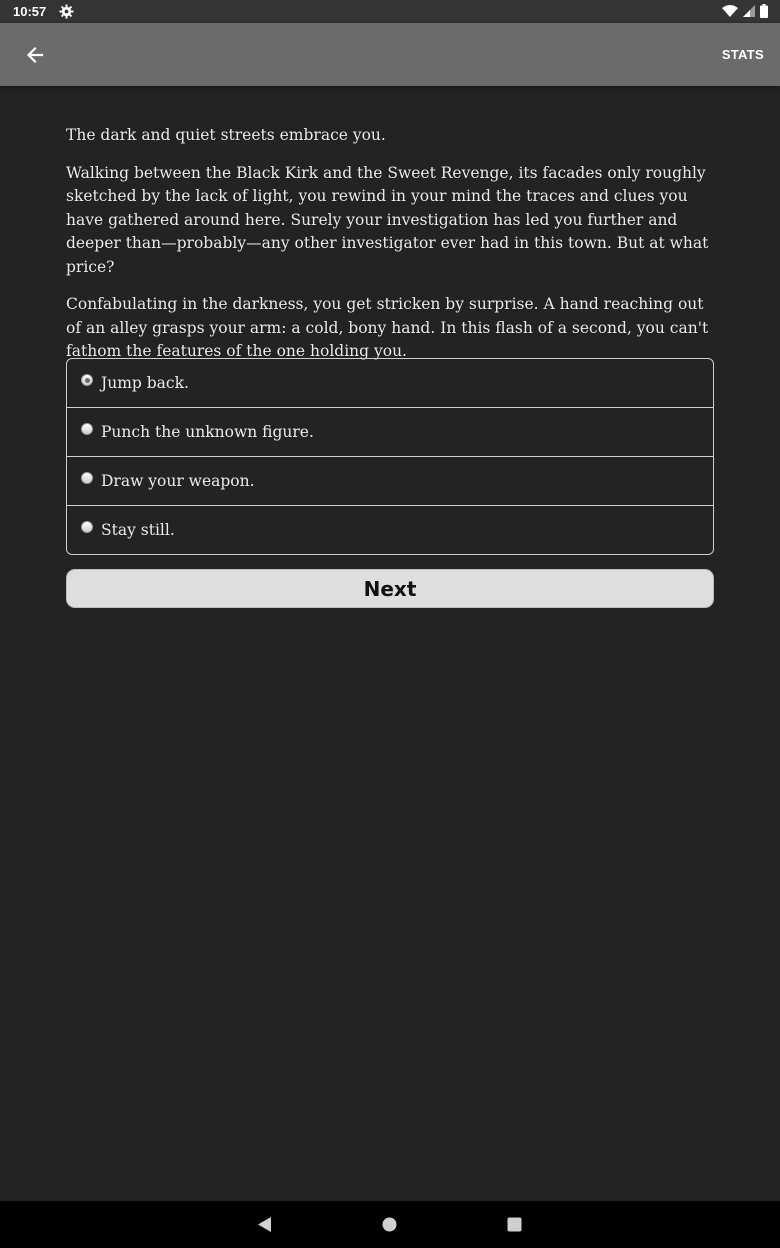 The width and height of the screenshot is (780, 1248). What do you see at coordinates (390, 431) in the screenshot?
I see `choice-option: Punch the unknown figure.` at bounding box center [390, 431].